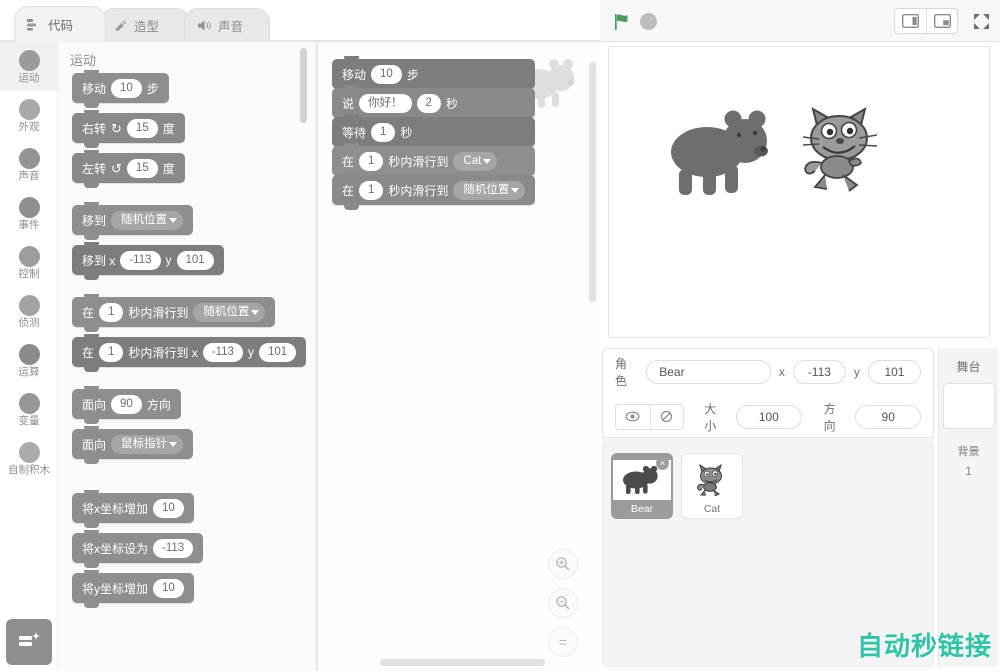  What do you see at coordinates (434, 191) in the screenshot?
I see `script-block-glide-to-random: 在 1 秒内滑行到 随机位置` at bounding box center [434, 191].